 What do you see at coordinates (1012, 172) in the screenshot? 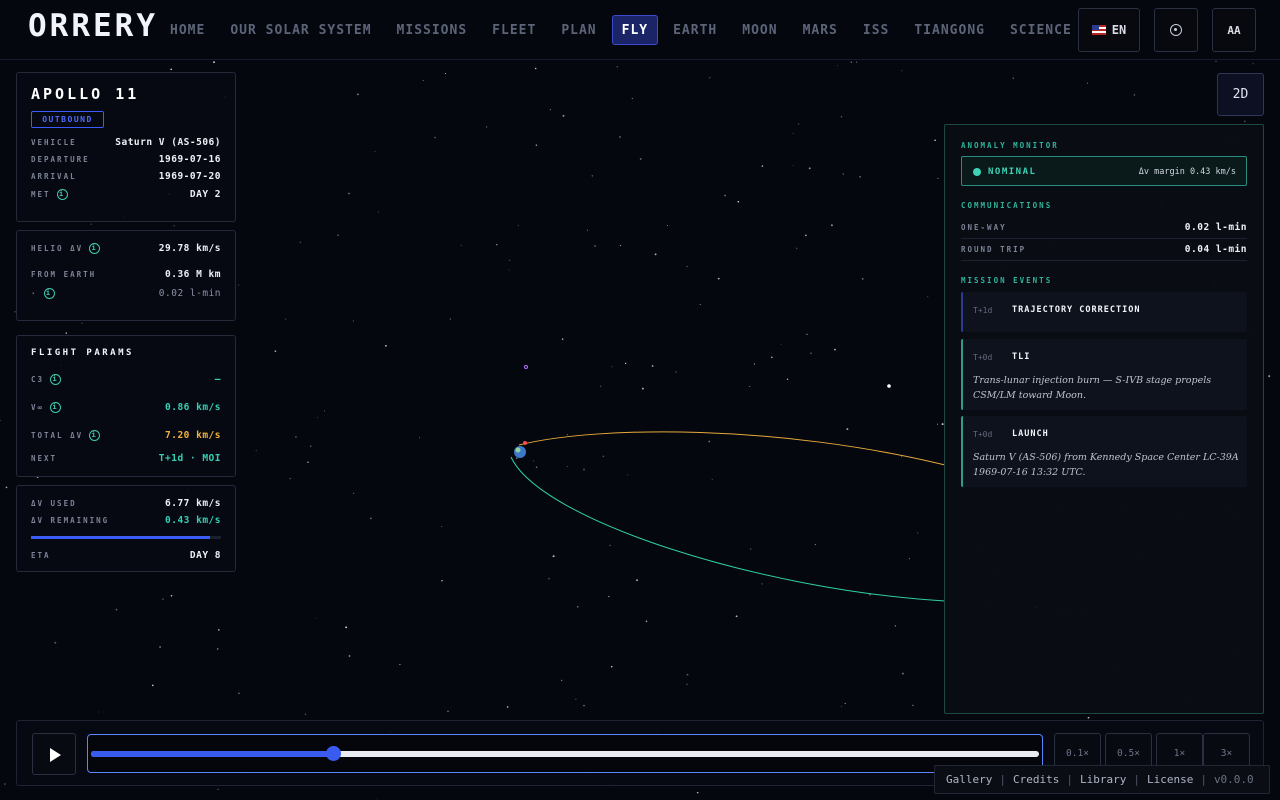
I see `anomaly-status-text: NOMINAL` at bounding box center [1012, 172].